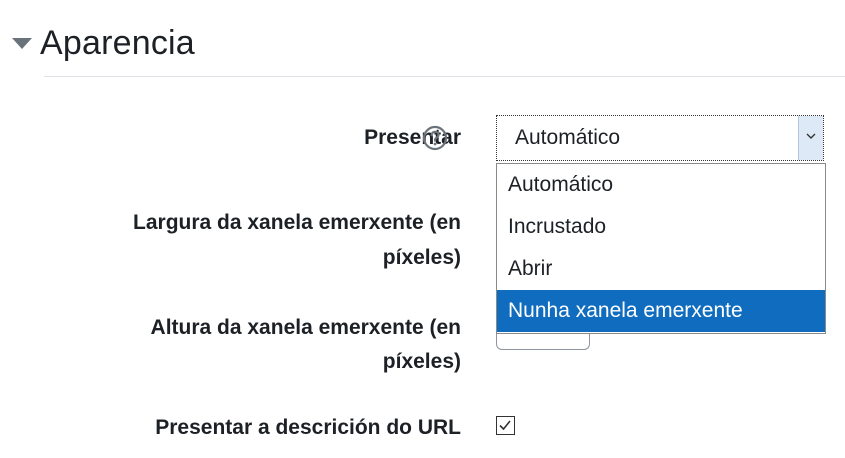 The image size is (845, 458). I want to click on option-embed: Incrustado, so click(661, 227).